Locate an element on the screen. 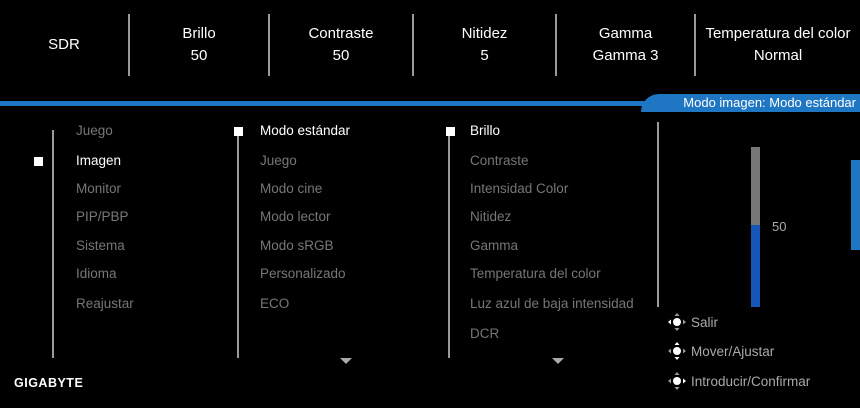  status-contrast-value: 50 is located at coordinates (341, 55).